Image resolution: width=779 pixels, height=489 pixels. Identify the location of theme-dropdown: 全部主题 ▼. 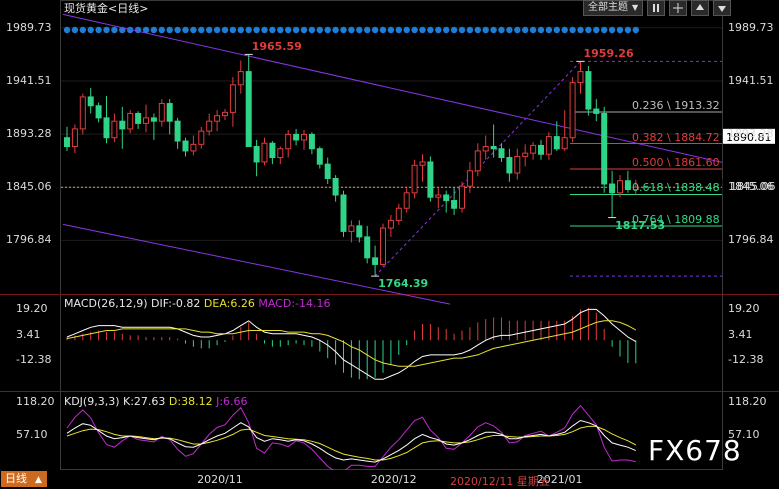
(613, 8).